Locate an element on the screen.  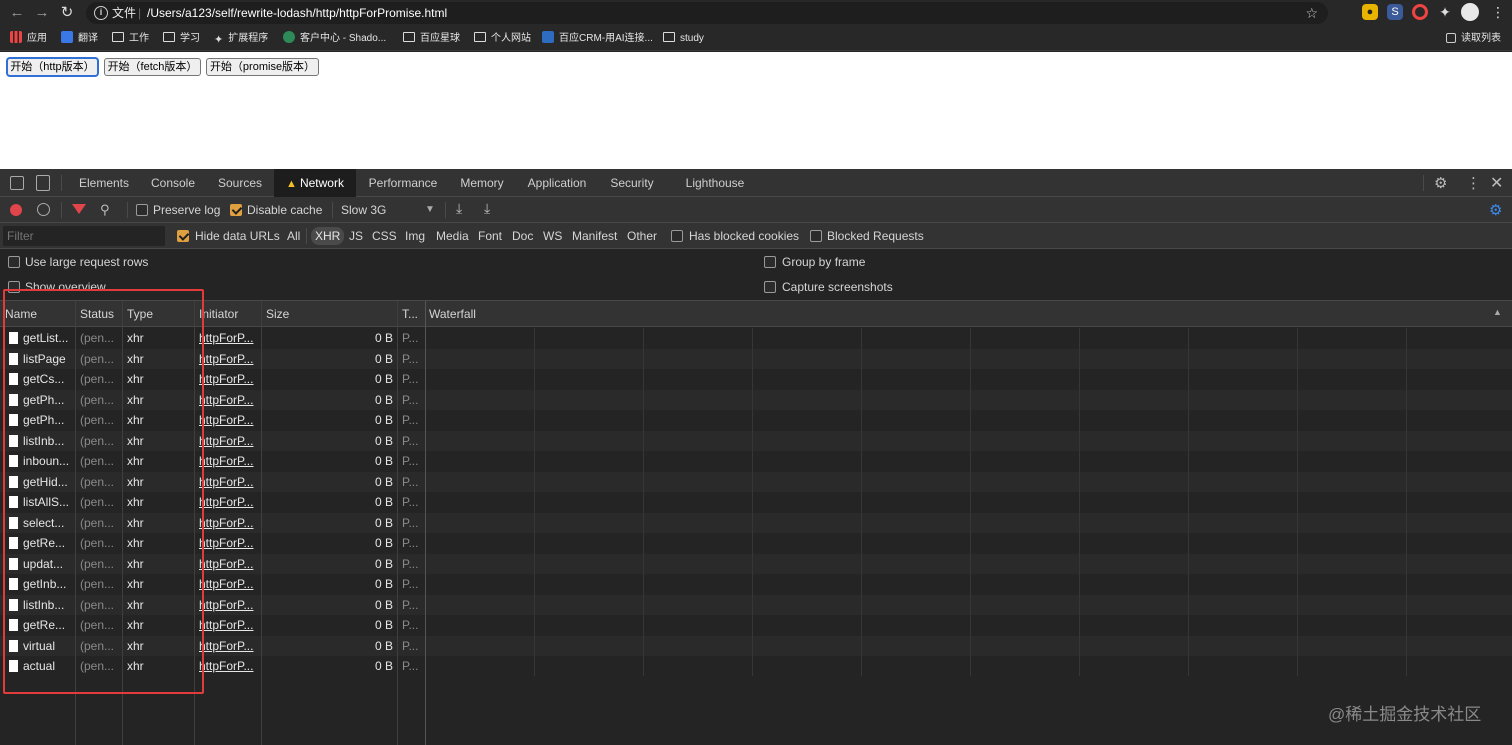
back-arrow-icon: ← is located at coordinates (17, 13).